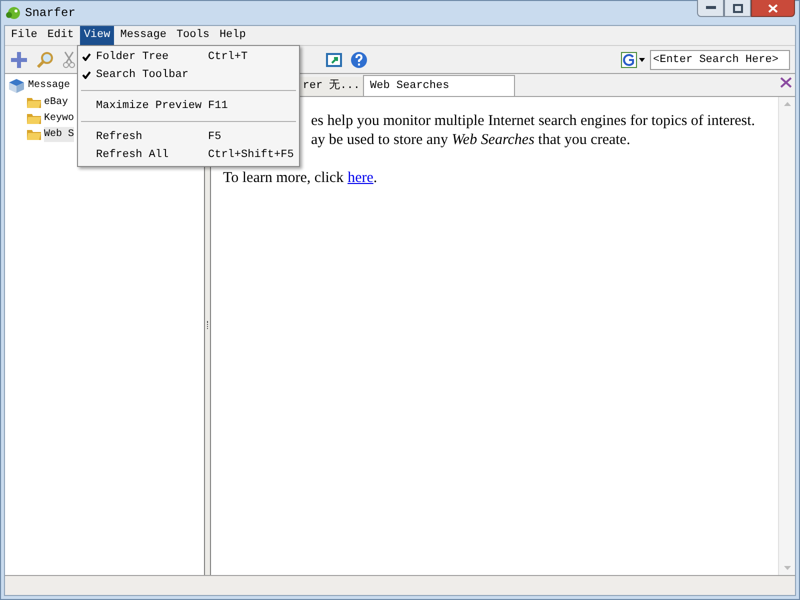 The height and width of the screenshot is (600, 800). I want to click on paragraph-line: ay be used to store any Web Searches that you create., so click(471, 140).